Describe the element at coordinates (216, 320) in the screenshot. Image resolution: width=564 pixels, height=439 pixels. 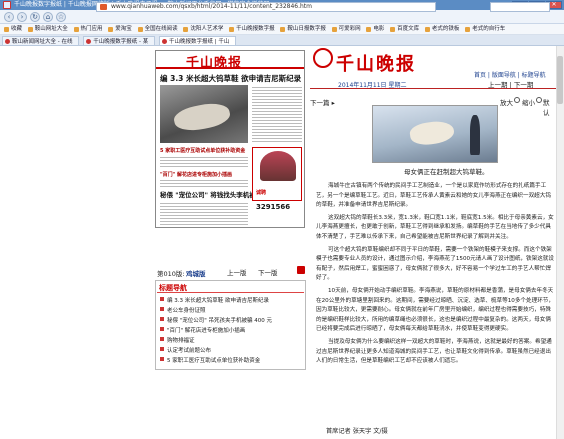
I see `headline-link: 秘偎 "宠位公司" 吊死孩夹手机被骗 400 元` at that location.